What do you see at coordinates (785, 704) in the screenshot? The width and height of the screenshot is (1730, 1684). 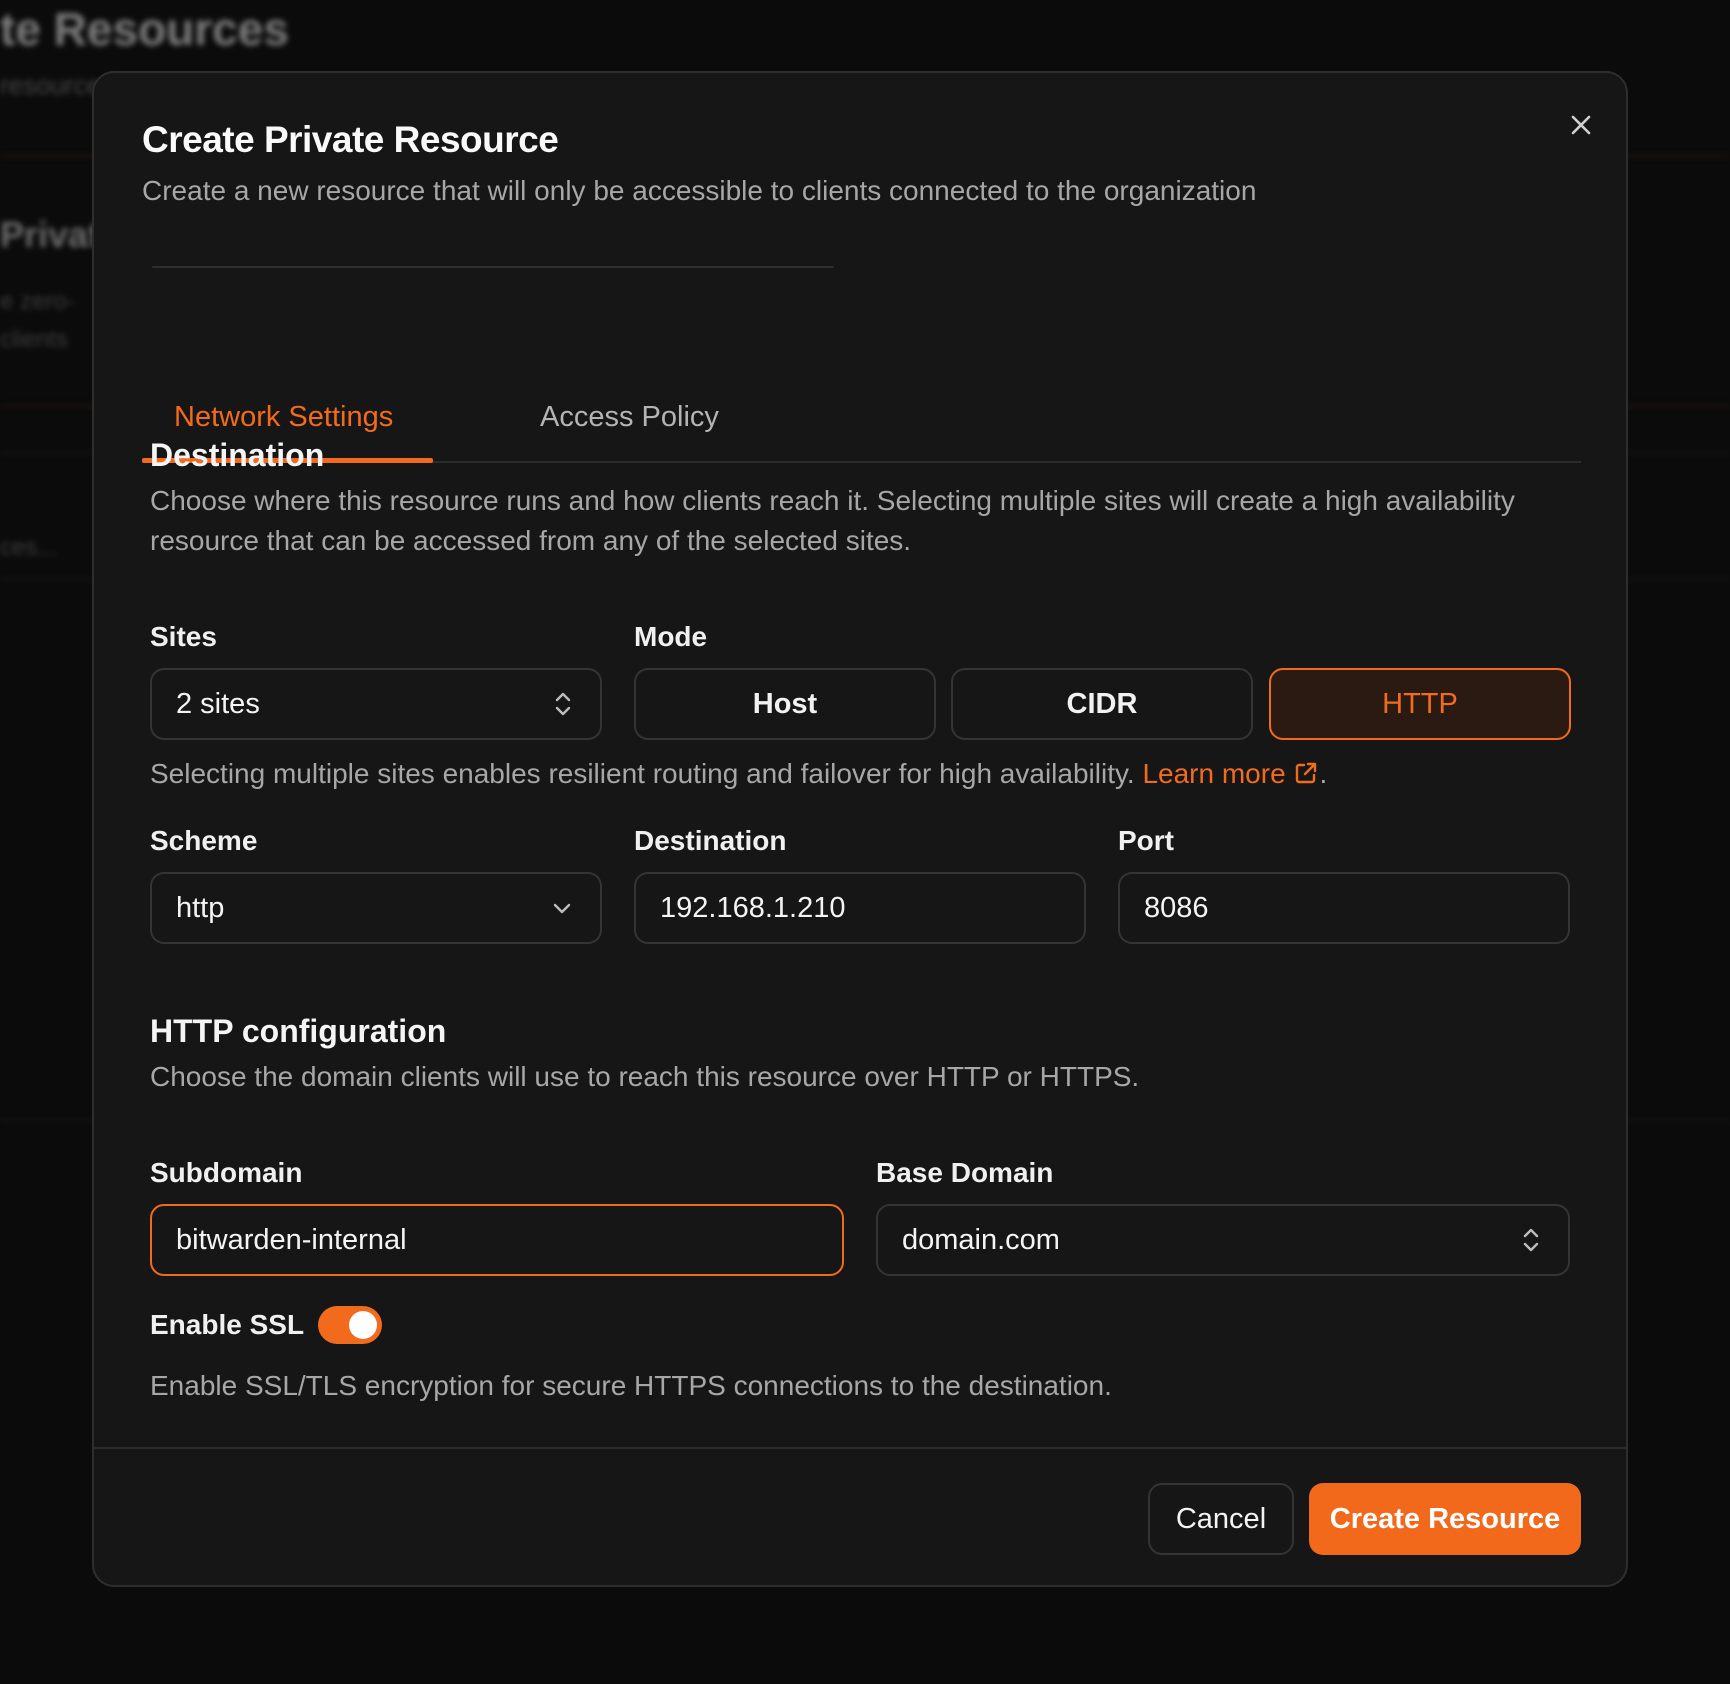 I see `mode-host-button: Host` at bounding box center [785, 704].